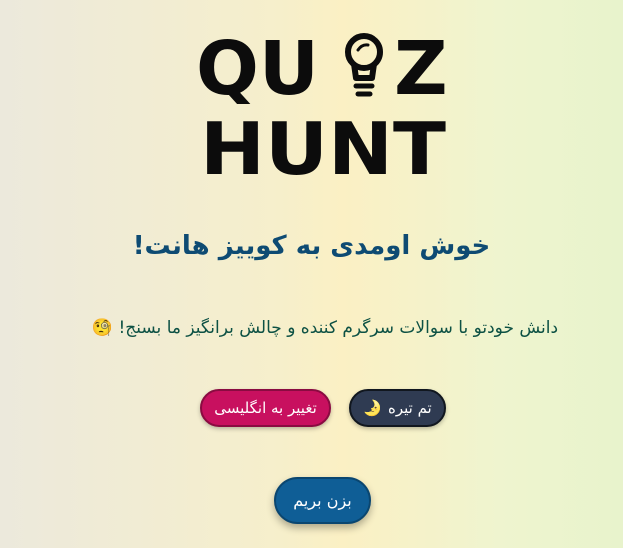  I want to click on logo-text-qu: QU, so click(257, 67).